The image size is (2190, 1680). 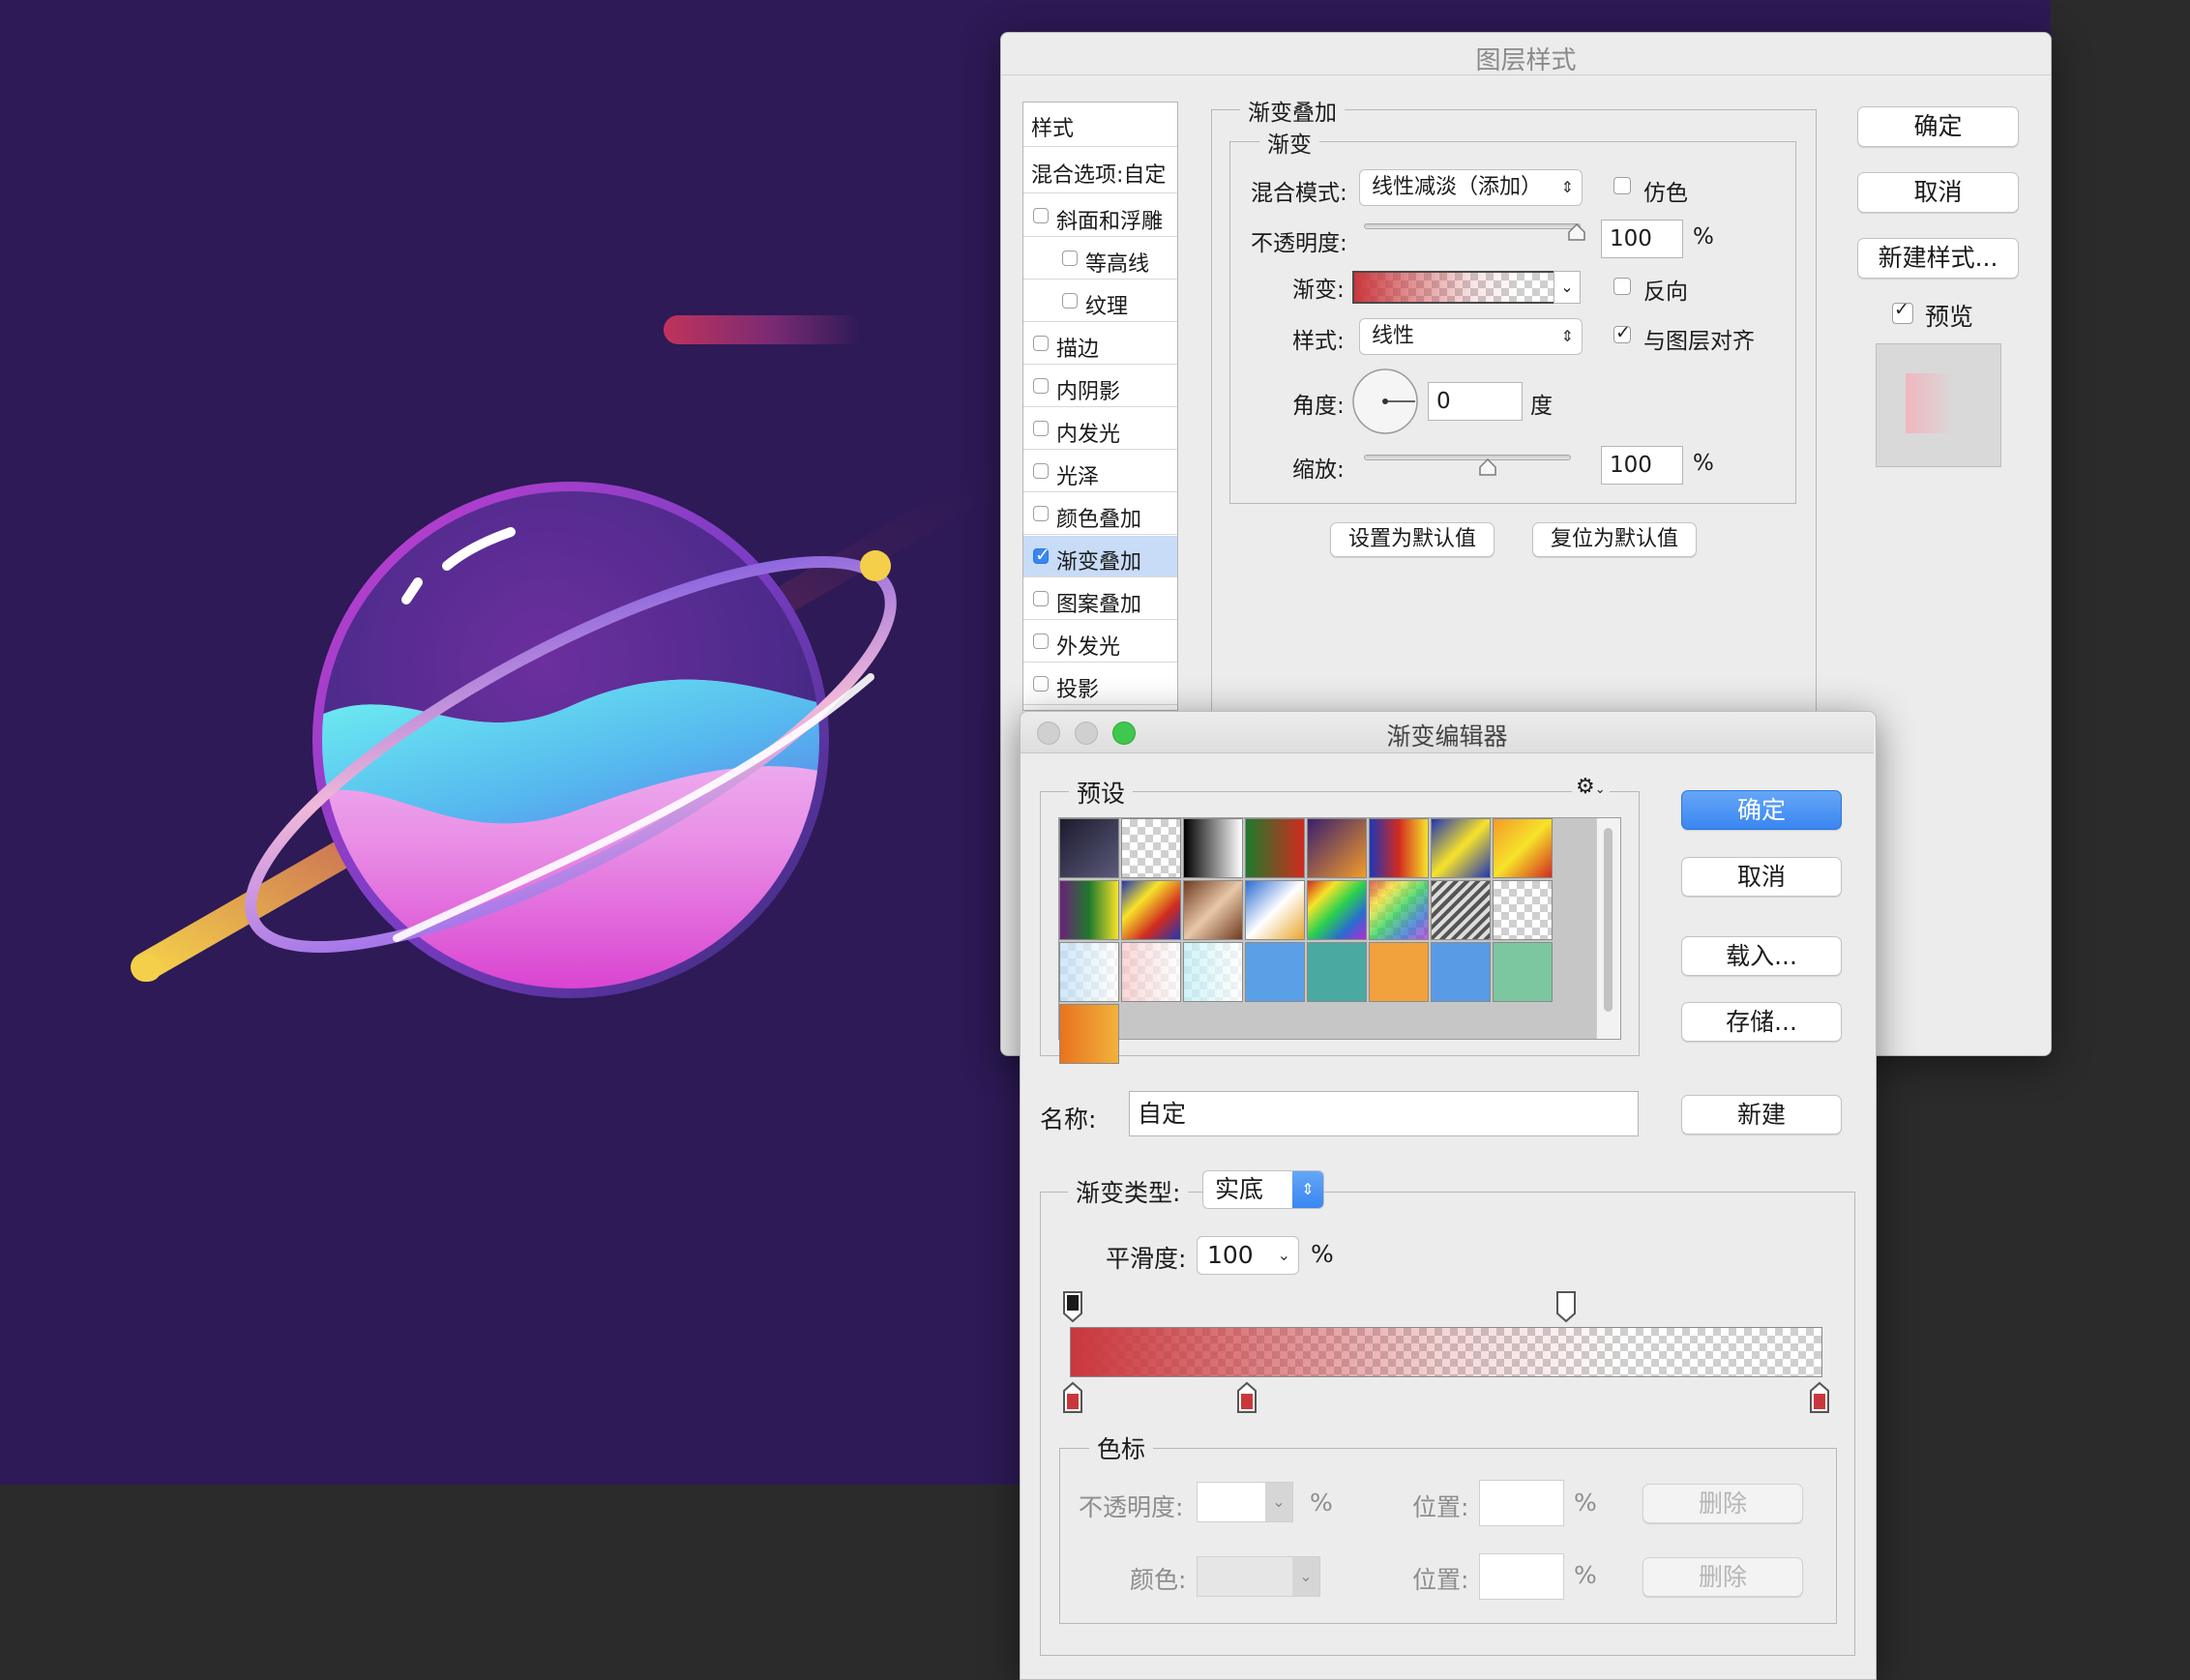 I want to click on gradient-dropdown-chevron-icon: ⌄, so click(x=1567, y=288).